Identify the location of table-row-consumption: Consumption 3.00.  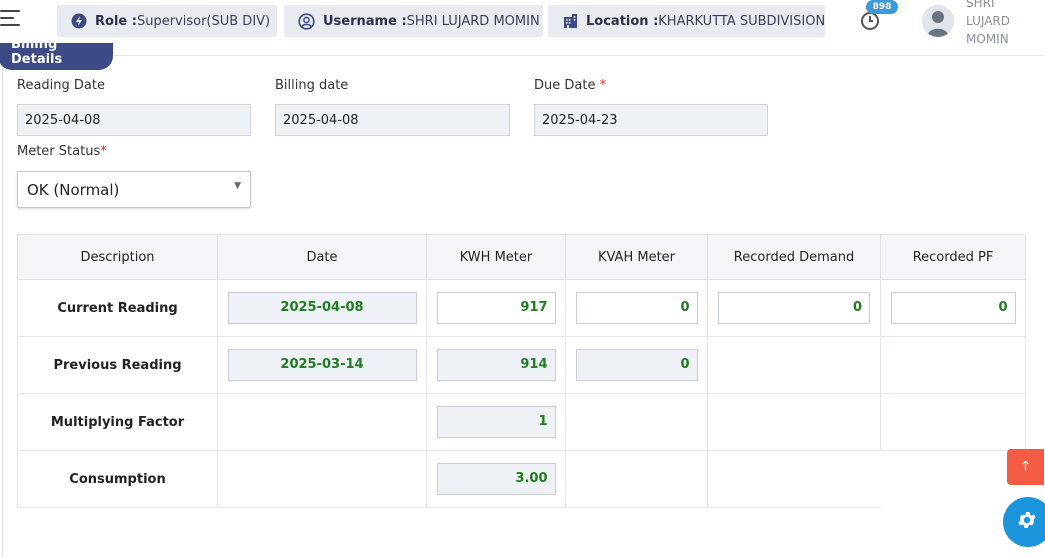
(521, 479).